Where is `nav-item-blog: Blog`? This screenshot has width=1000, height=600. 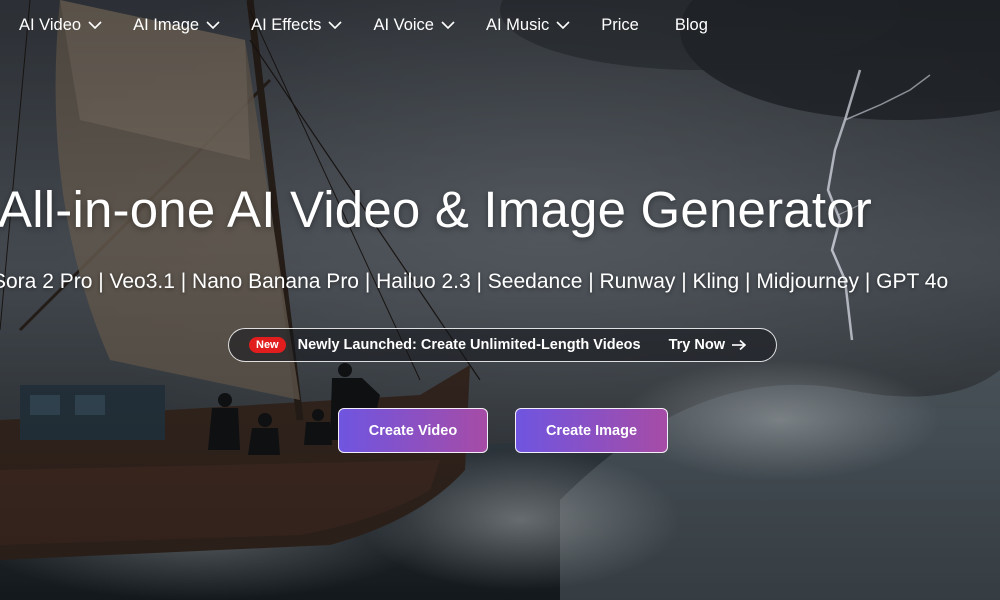 nav-item-blog: Blog is located at coordinates (691, 25).